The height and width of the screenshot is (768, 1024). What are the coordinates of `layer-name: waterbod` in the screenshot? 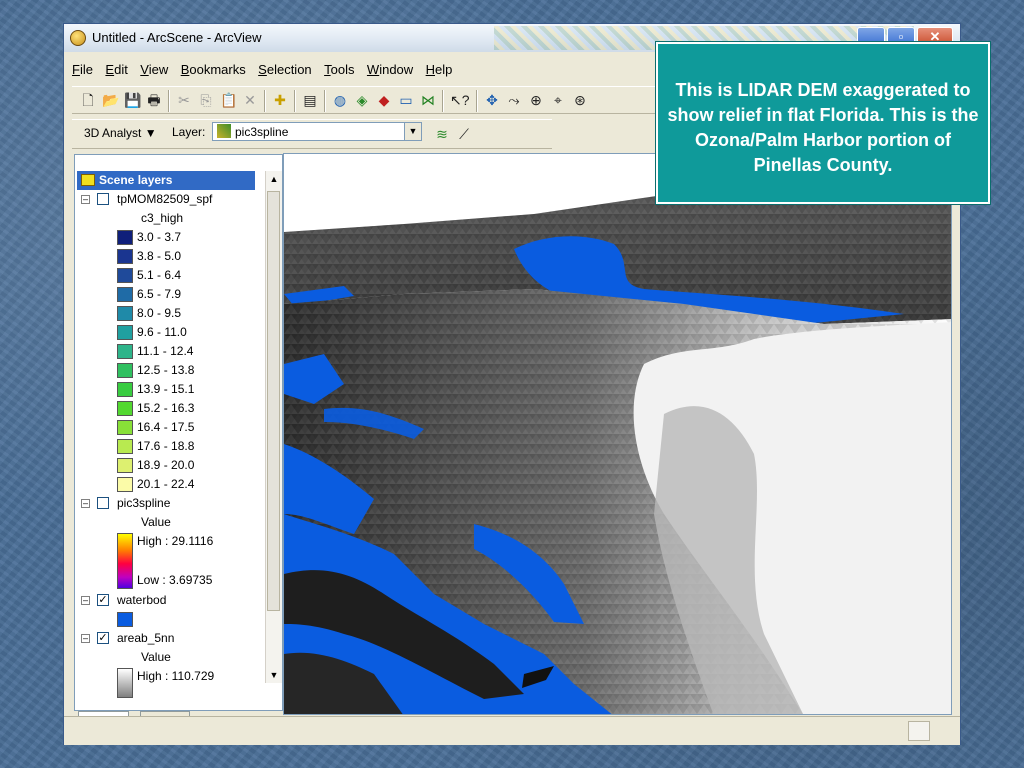 It's located at (142, 600).